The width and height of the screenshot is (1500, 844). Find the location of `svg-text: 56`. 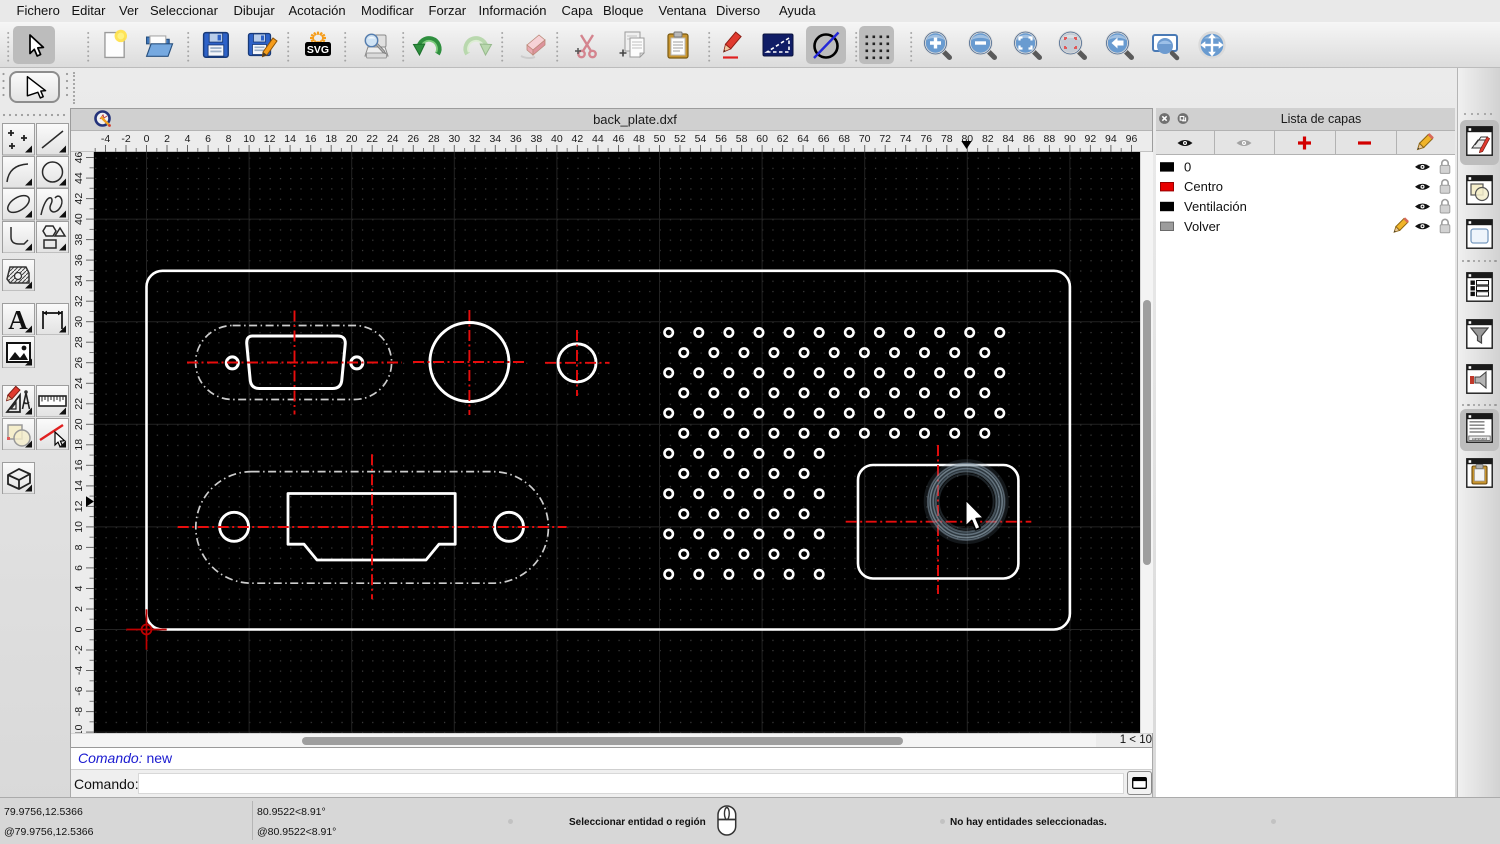

svg-text: 56 is located at coordinates (721, 139).